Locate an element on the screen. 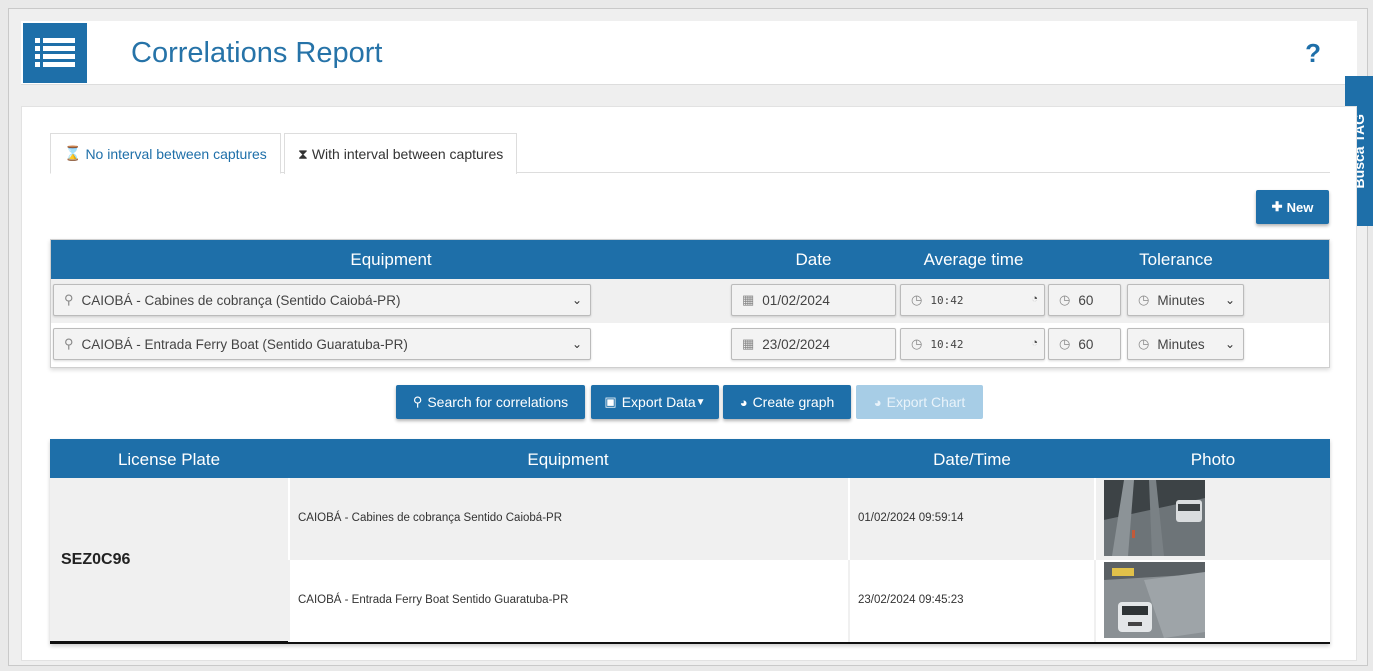  tab-no-interval-label: No interval between captures is located at coordinates (176, 153).